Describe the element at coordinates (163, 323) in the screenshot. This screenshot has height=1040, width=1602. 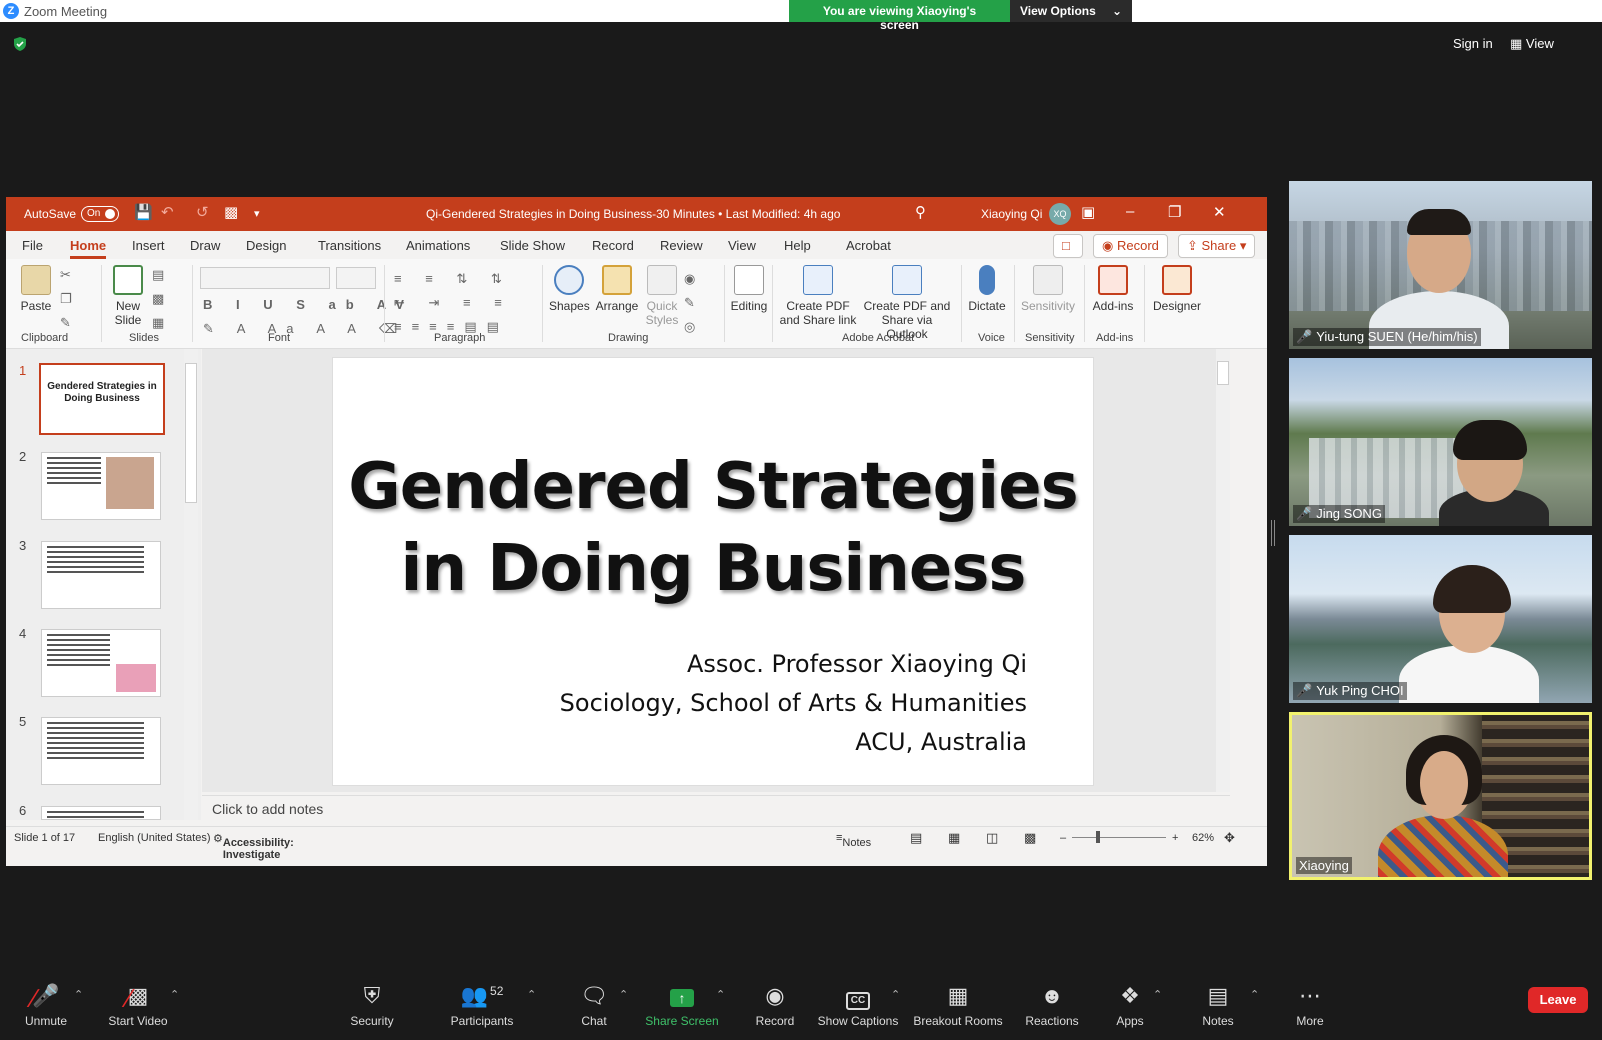
I see `section-icon: ▦` at that location.